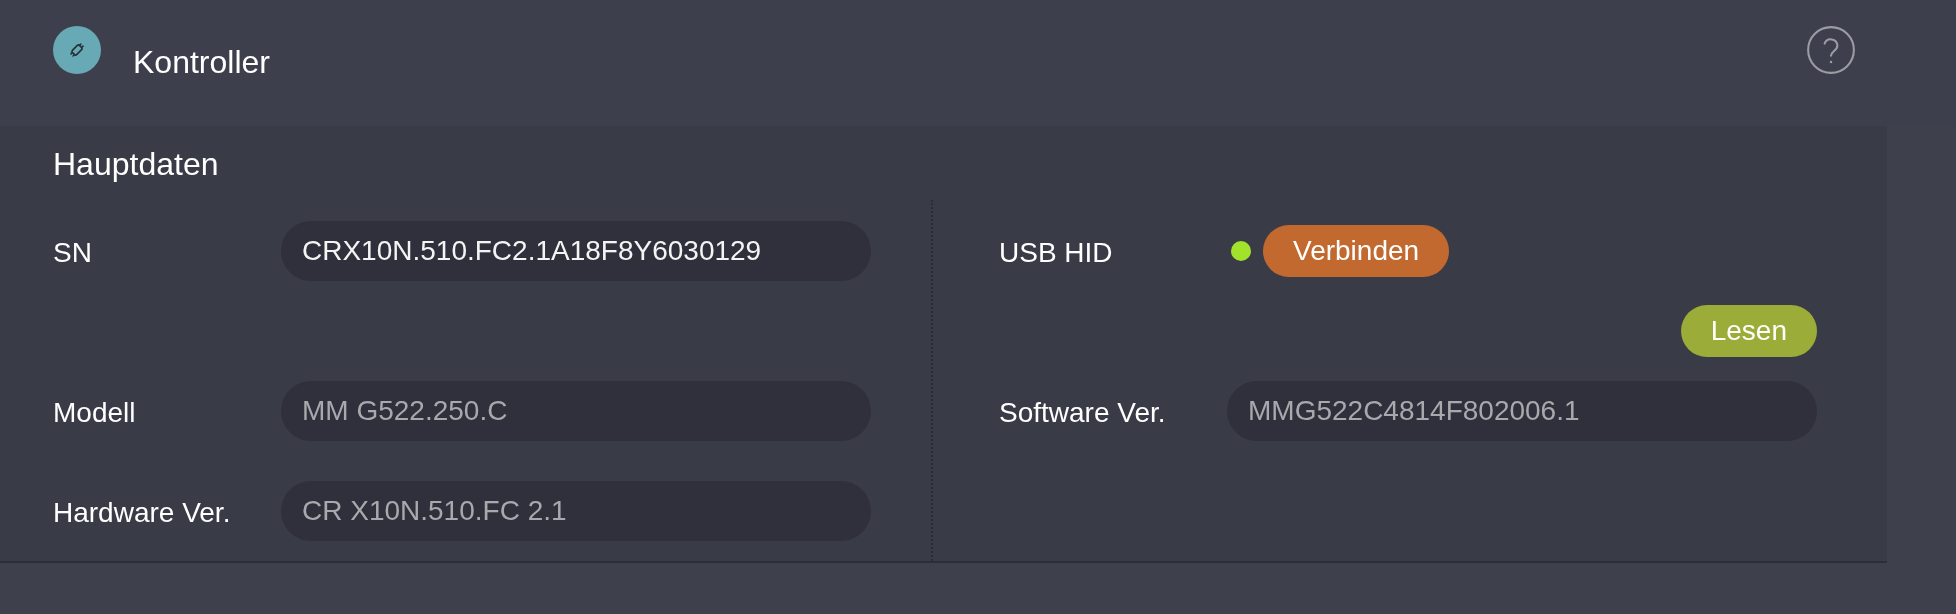 The height and width of the screenshot is (614, 1956). What do you see at coordinates (1356, 251) in the screenshot?
I see `connect-button: Verbinden` at bounding box center [1356, 251].